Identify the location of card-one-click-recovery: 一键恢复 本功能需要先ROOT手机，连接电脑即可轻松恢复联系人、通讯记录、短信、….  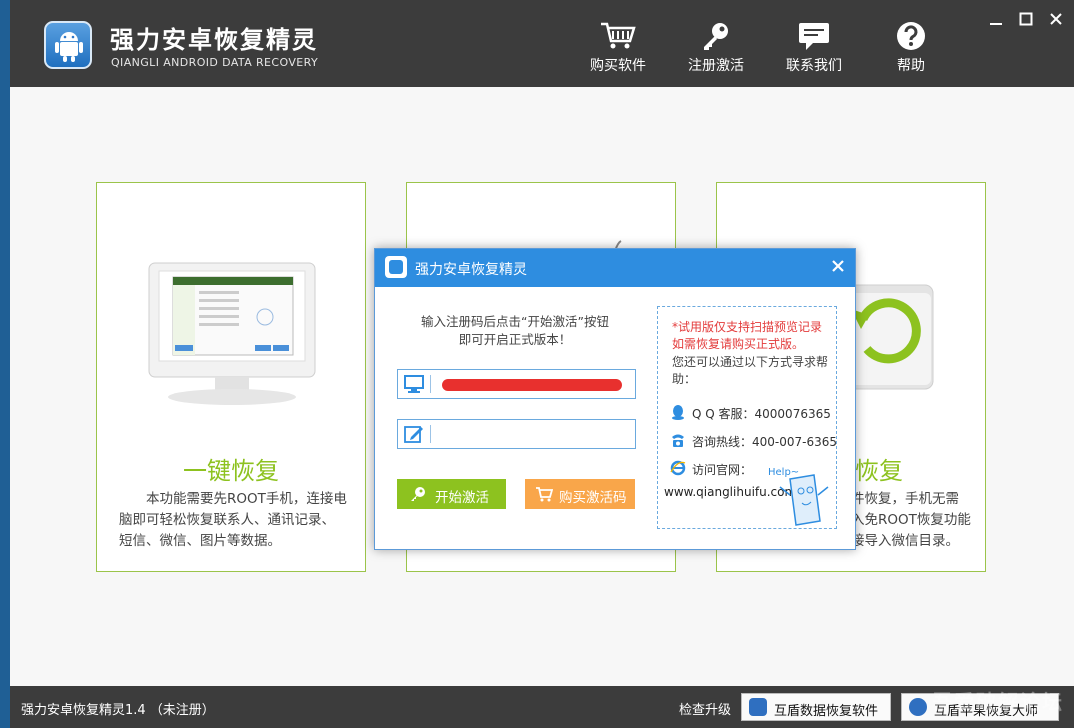
(231, 377).